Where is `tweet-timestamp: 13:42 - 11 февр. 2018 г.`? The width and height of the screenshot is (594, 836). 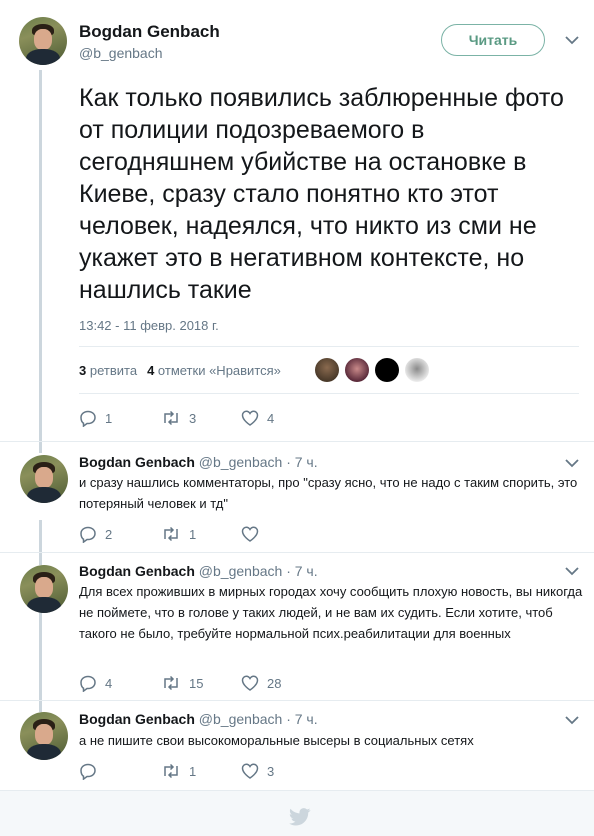 tweet-timestamp: 13:42 - 11 февр. 2018 г. is located at coordinates (149, 325).